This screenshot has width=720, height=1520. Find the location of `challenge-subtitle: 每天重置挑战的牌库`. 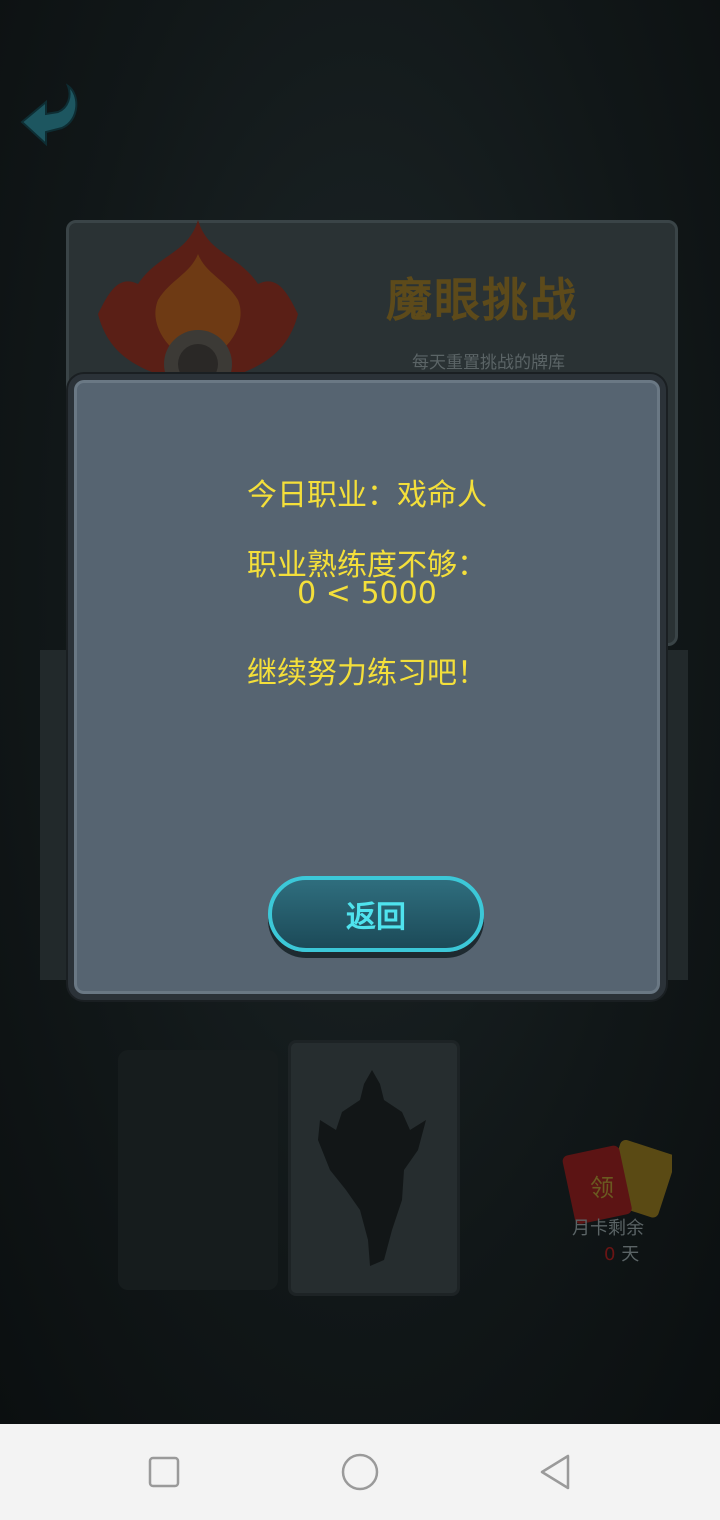

challenge-subtitle: 每天重置挑战的牌库 is located at coordinates (488, 363).